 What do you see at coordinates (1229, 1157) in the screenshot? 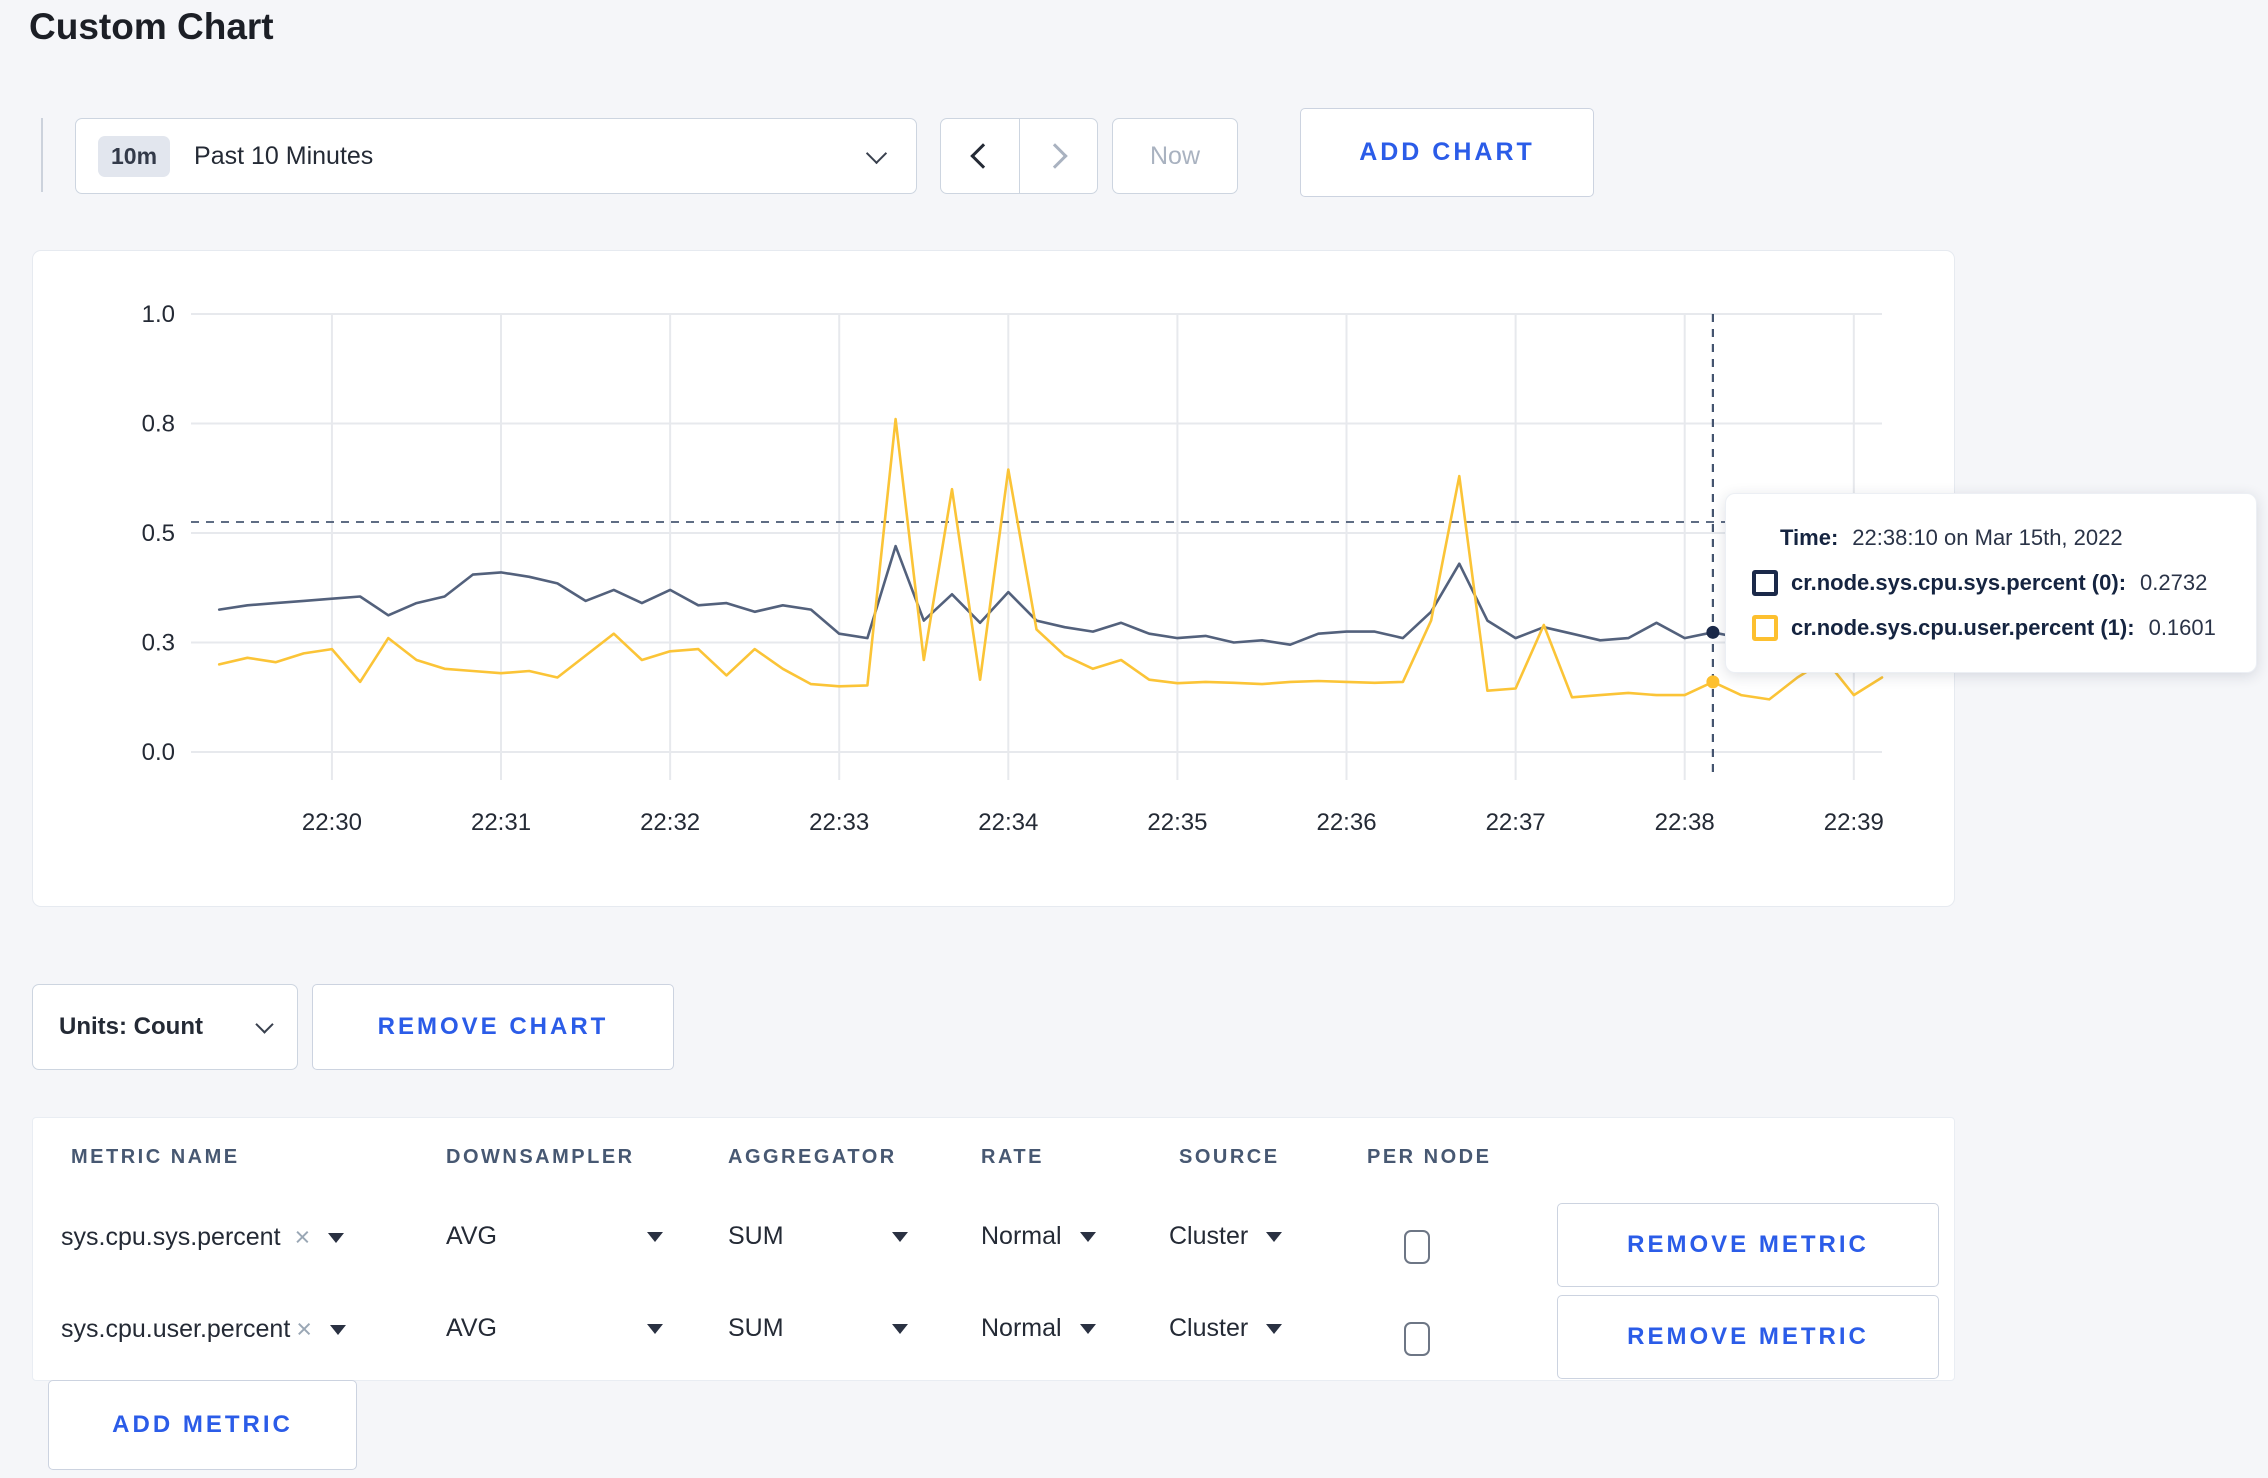
I see `col-header-source: SOURCE` at bounding box center [1229, 1157].